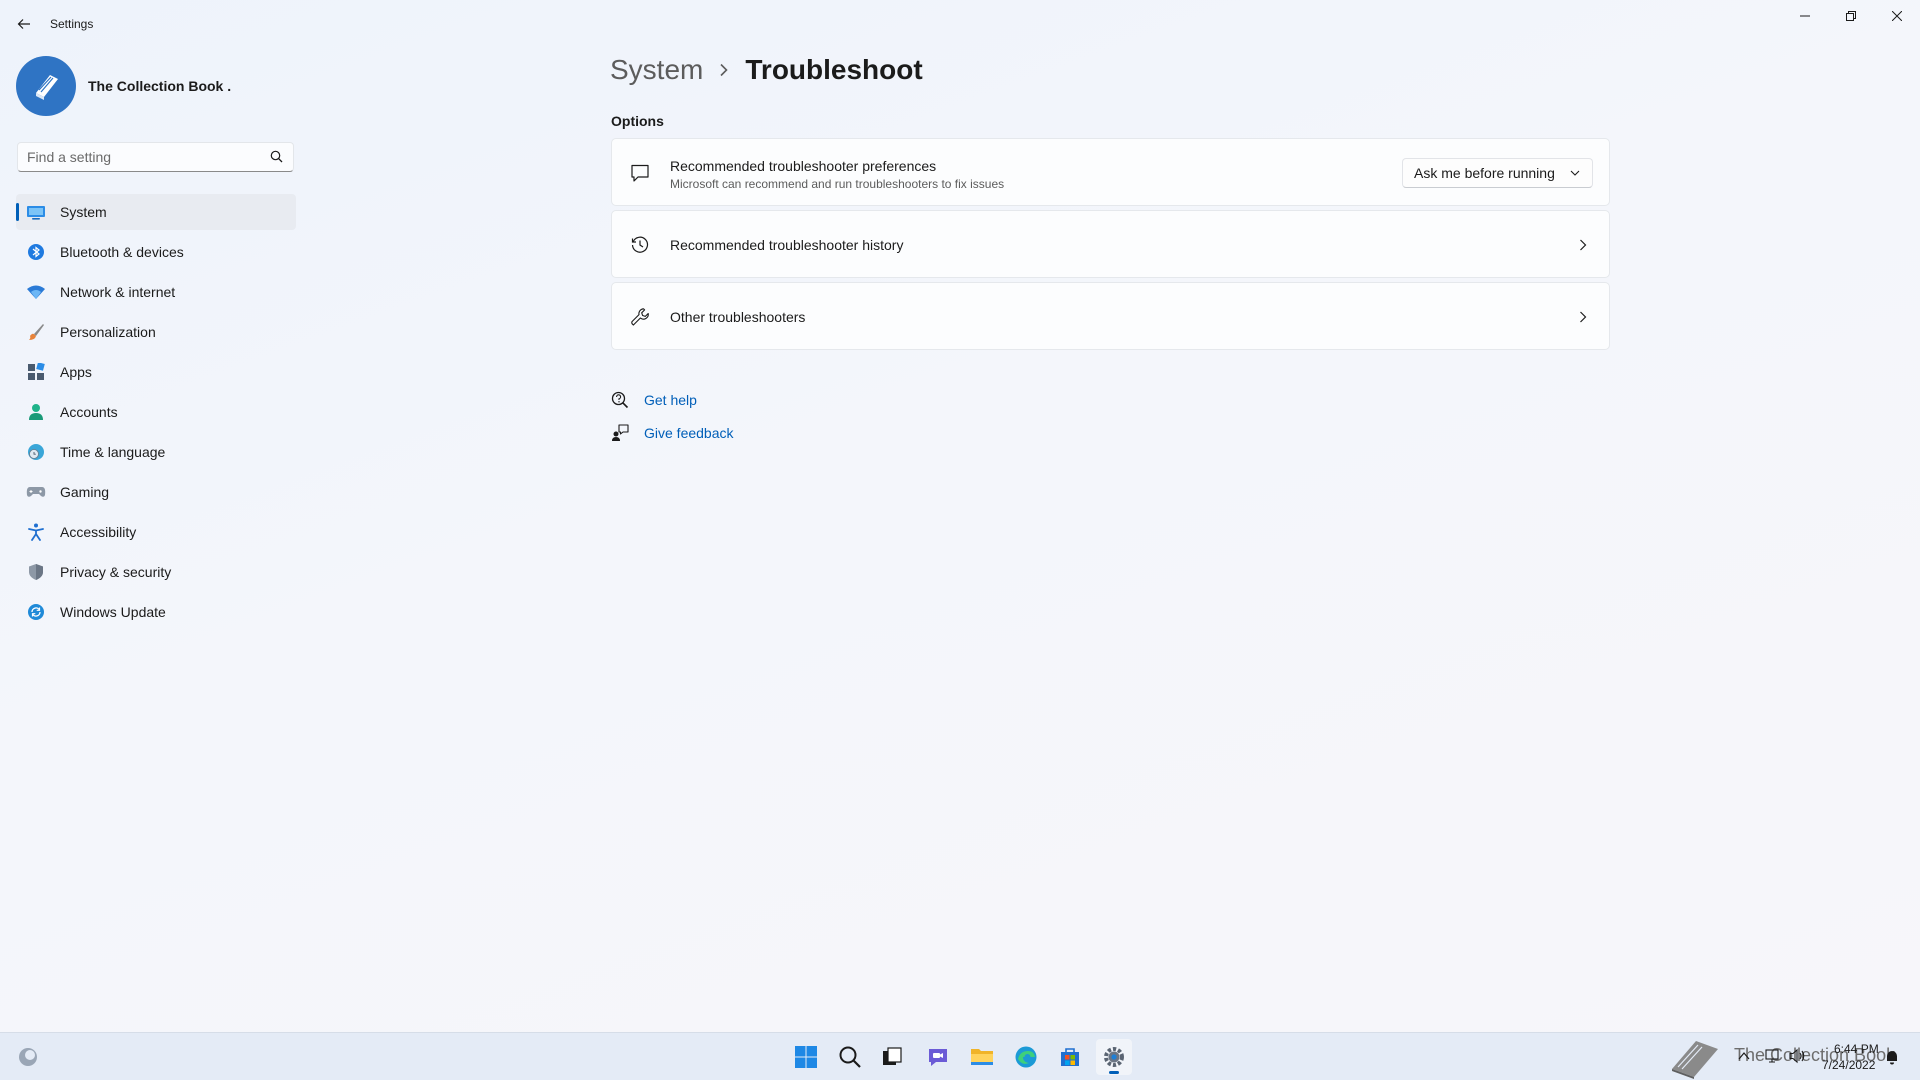 The height and width of the screenshot is (1080, 1920). What do you see at coordinates (960, 1056) in the screenshot?
I see `taskbar: The Collection Book 6:44 PM 7/24/2022` at bounding box center [960, 1056].